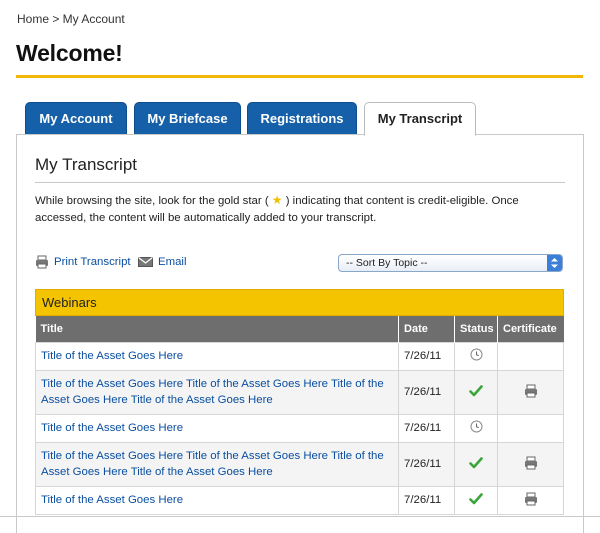 The image size is (600, 533). I want to click on breadcrumb: Home > My Account, so click(71, 19).